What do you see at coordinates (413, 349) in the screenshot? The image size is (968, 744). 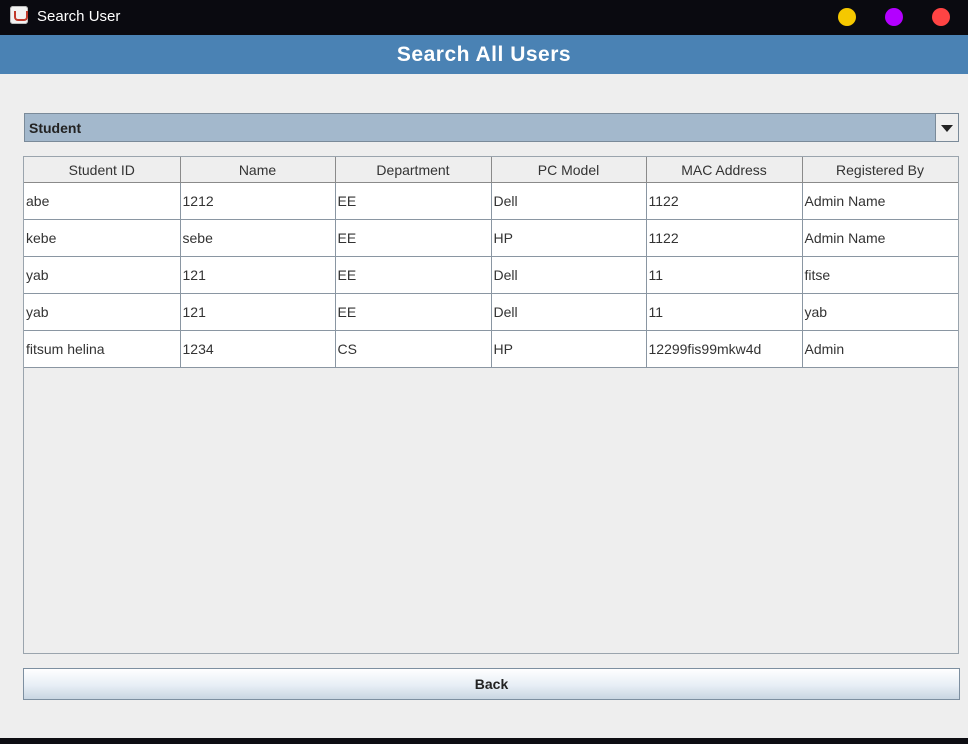 I see `cell-department: CS` at bounding box center [413, 349].